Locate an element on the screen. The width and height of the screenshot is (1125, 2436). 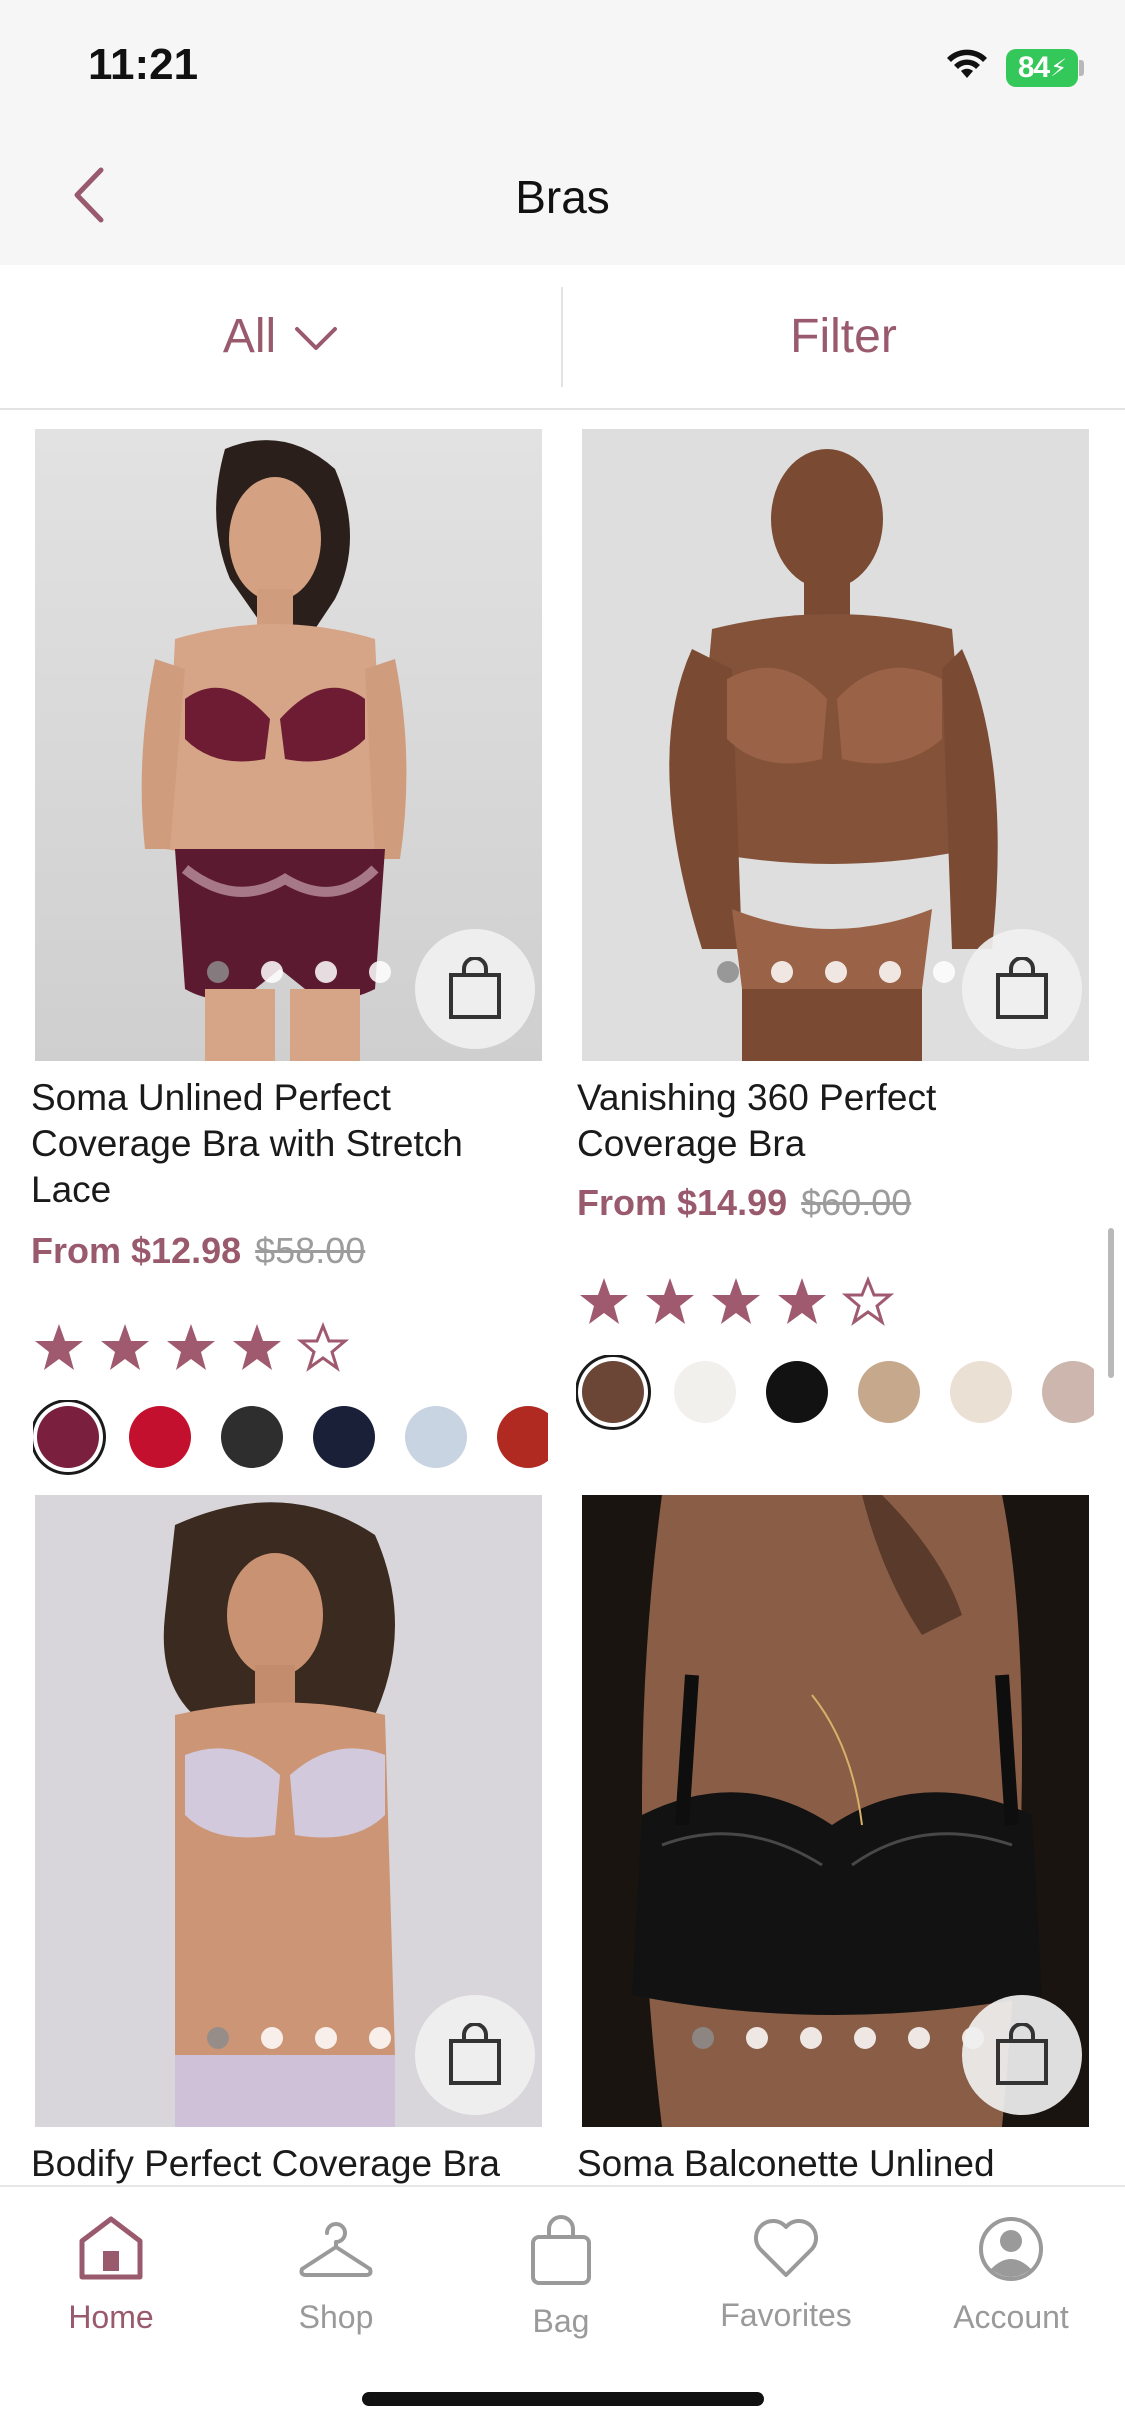
scroll-indicator is located at coordinates (1111, 1303).